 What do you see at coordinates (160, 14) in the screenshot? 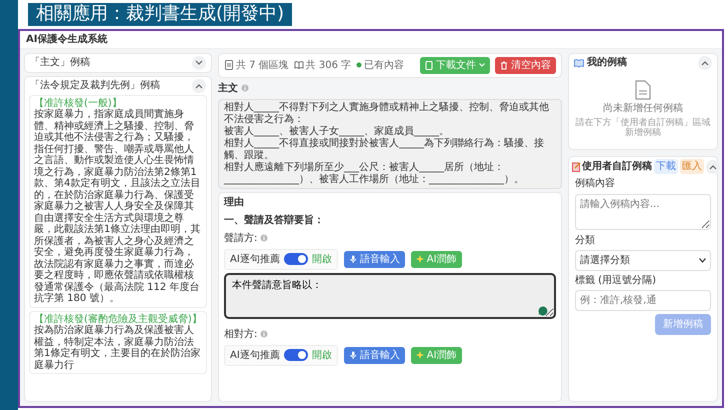
I see `slide-title: 相關應用：裁判書生成(開發中)` at bounding box center [160, 14].